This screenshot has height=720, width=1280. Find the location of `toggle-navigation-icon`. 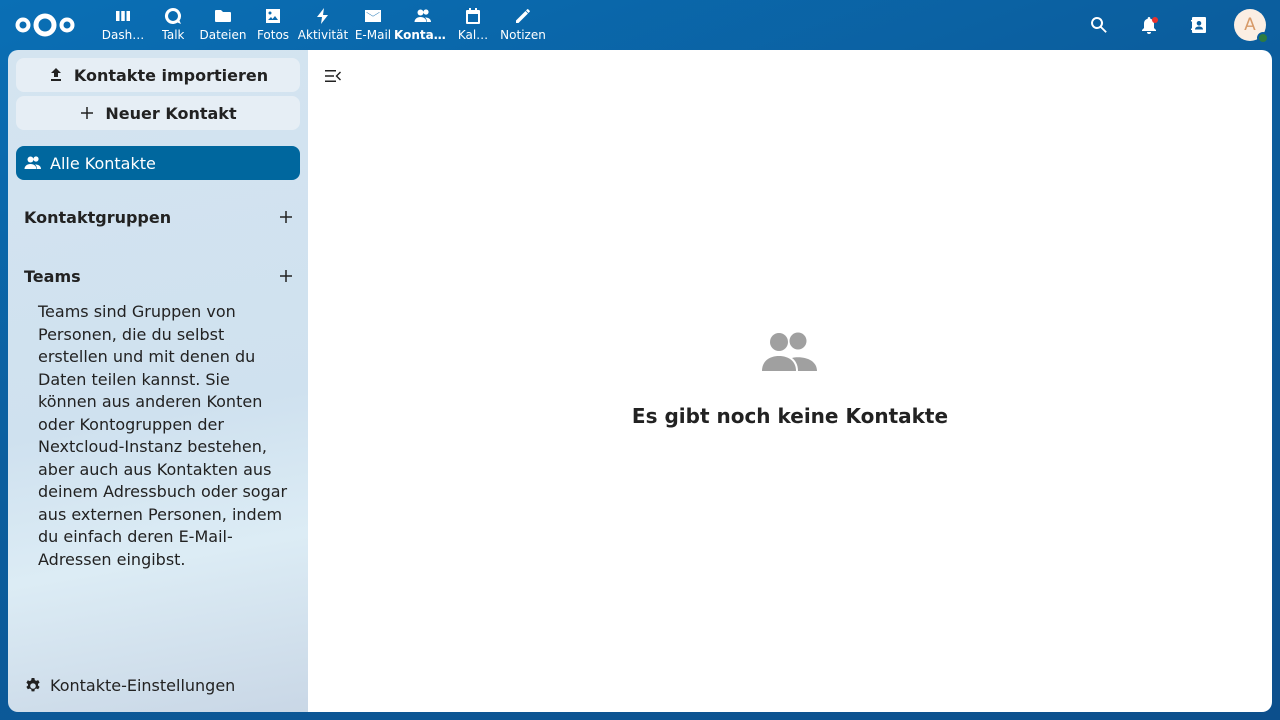

toggle-navigation-icon is located at coordinates (333, 76).